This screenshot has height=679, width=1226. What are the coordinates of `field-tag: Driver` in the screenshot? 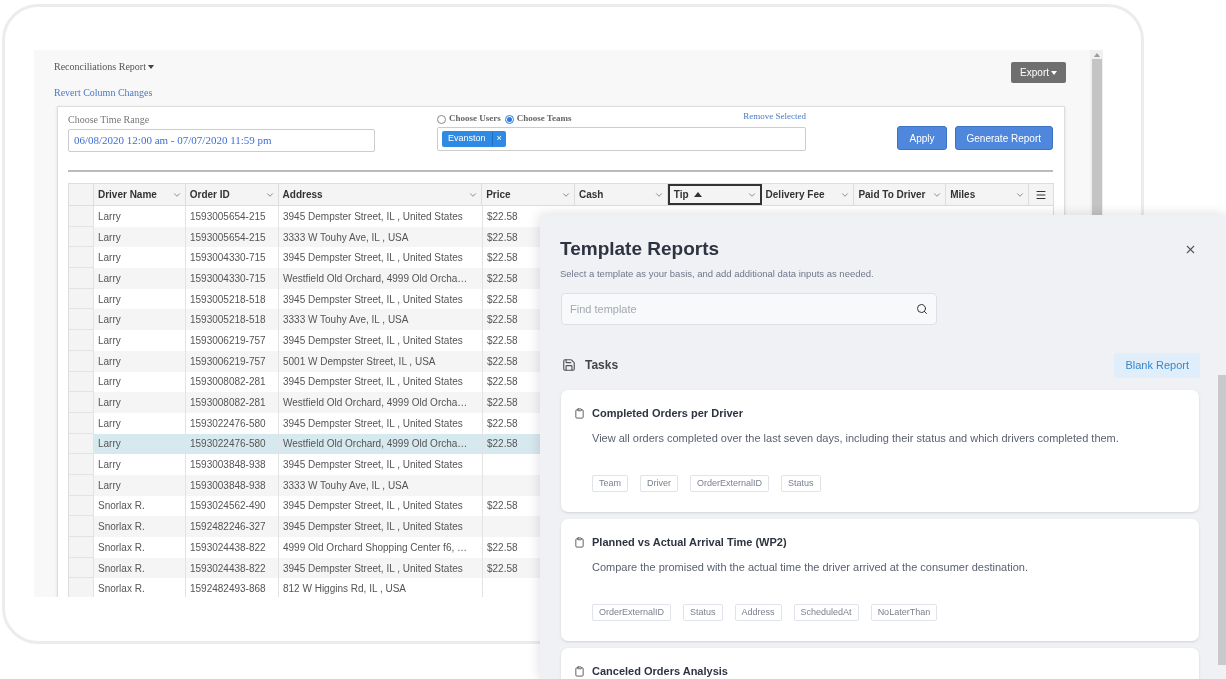 It's located at (659, 483).